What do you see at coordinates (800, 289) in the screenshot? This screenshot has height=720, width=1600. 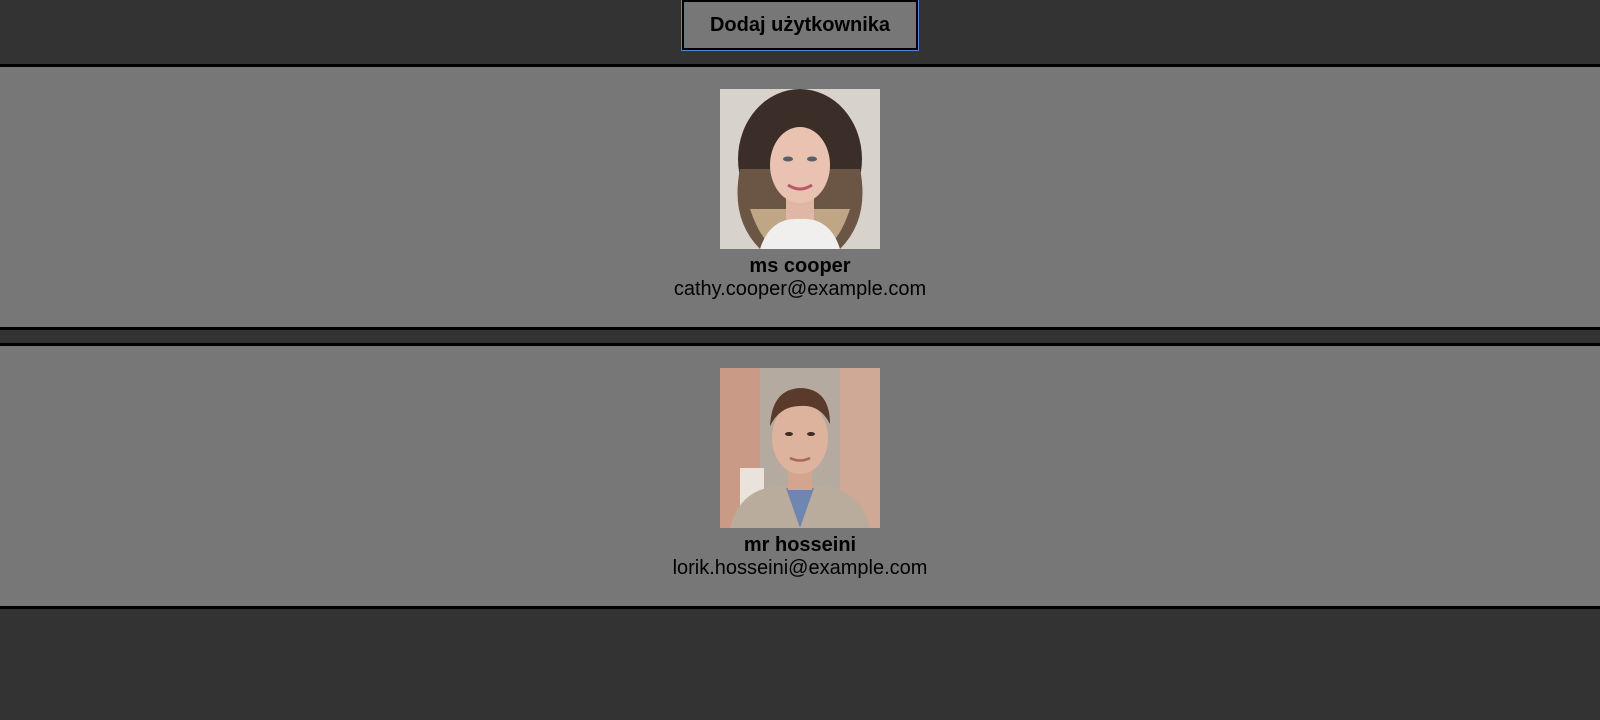 I see `user-email: cathy.cooper@example.com` at bounding box center [800, 289].